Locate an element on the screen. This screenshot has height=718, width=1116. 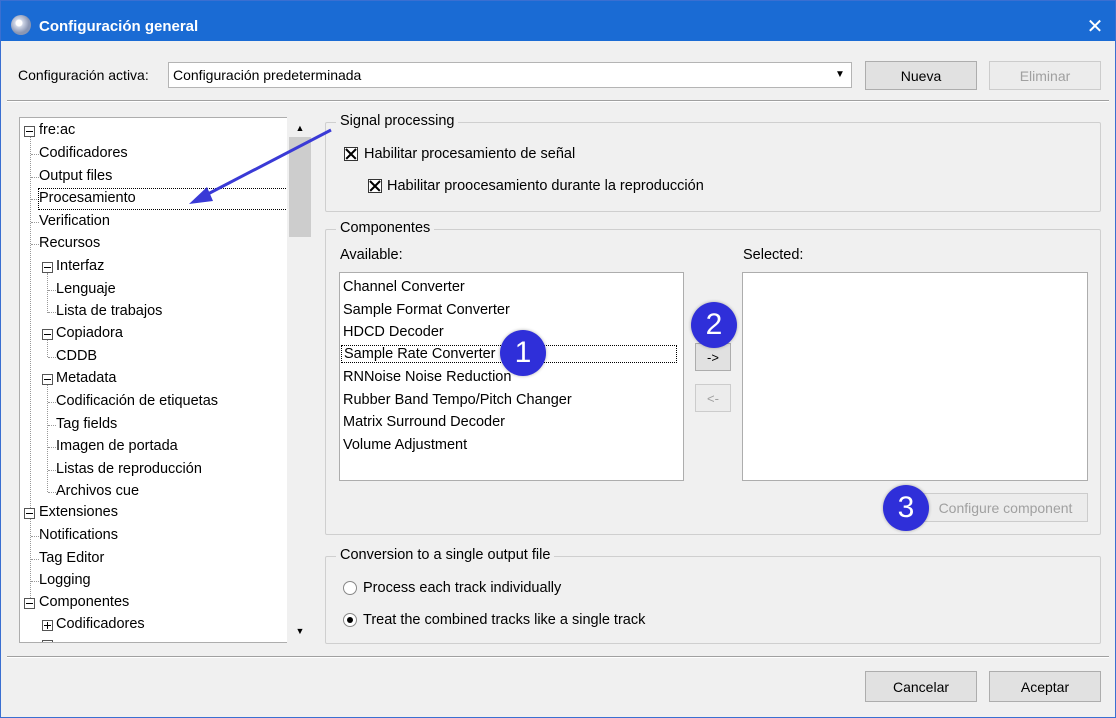
bottom-divider is located at coordinates (558, 657).